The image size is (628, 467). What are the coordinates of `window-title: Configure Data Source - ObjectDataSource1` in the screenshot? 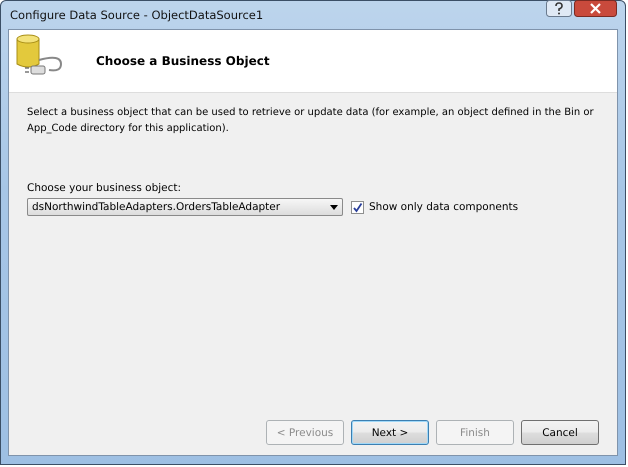 It's located at (137, 15).